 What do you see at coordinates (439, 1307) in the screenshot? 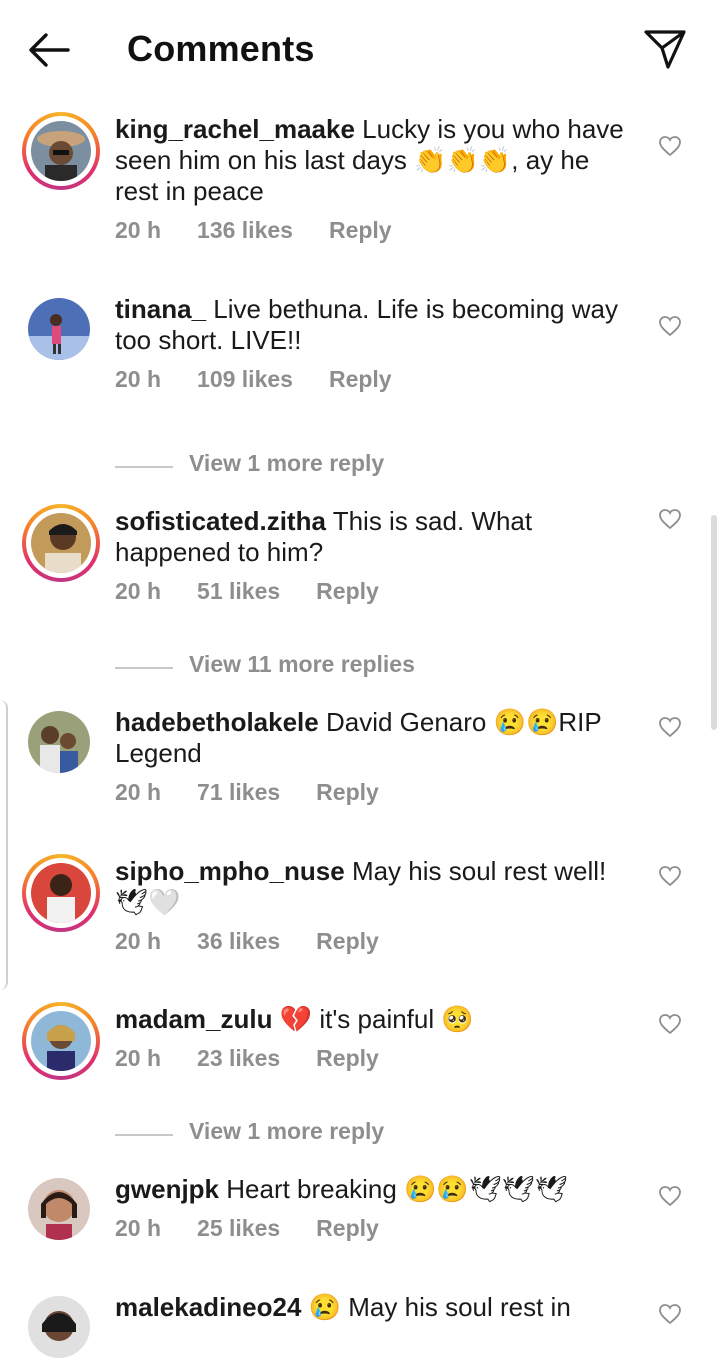
I see `comment-message: 😢 May his soul rest in` at bounding box center [439, 1307].